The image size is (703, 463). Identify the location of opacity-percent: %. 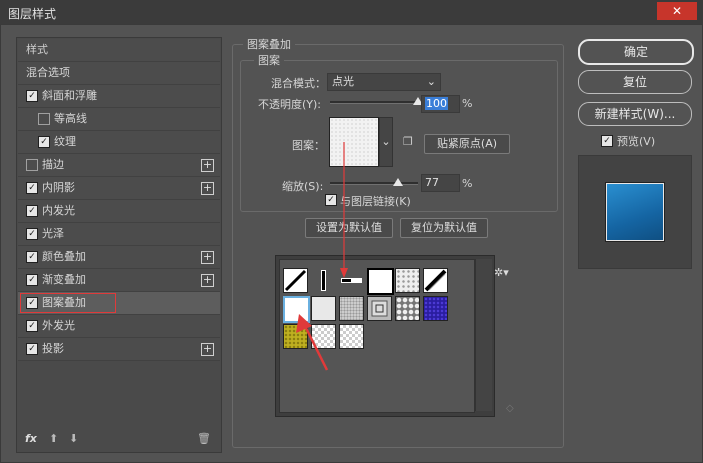
(467, 103).